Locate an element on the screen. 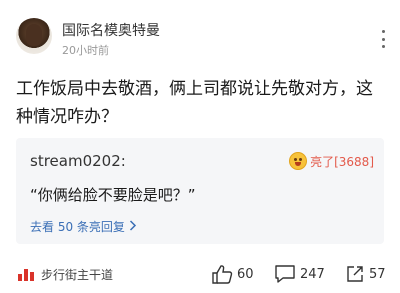 This screenshot has height=293, width=400. avatar is located at coordinates (34, 36).